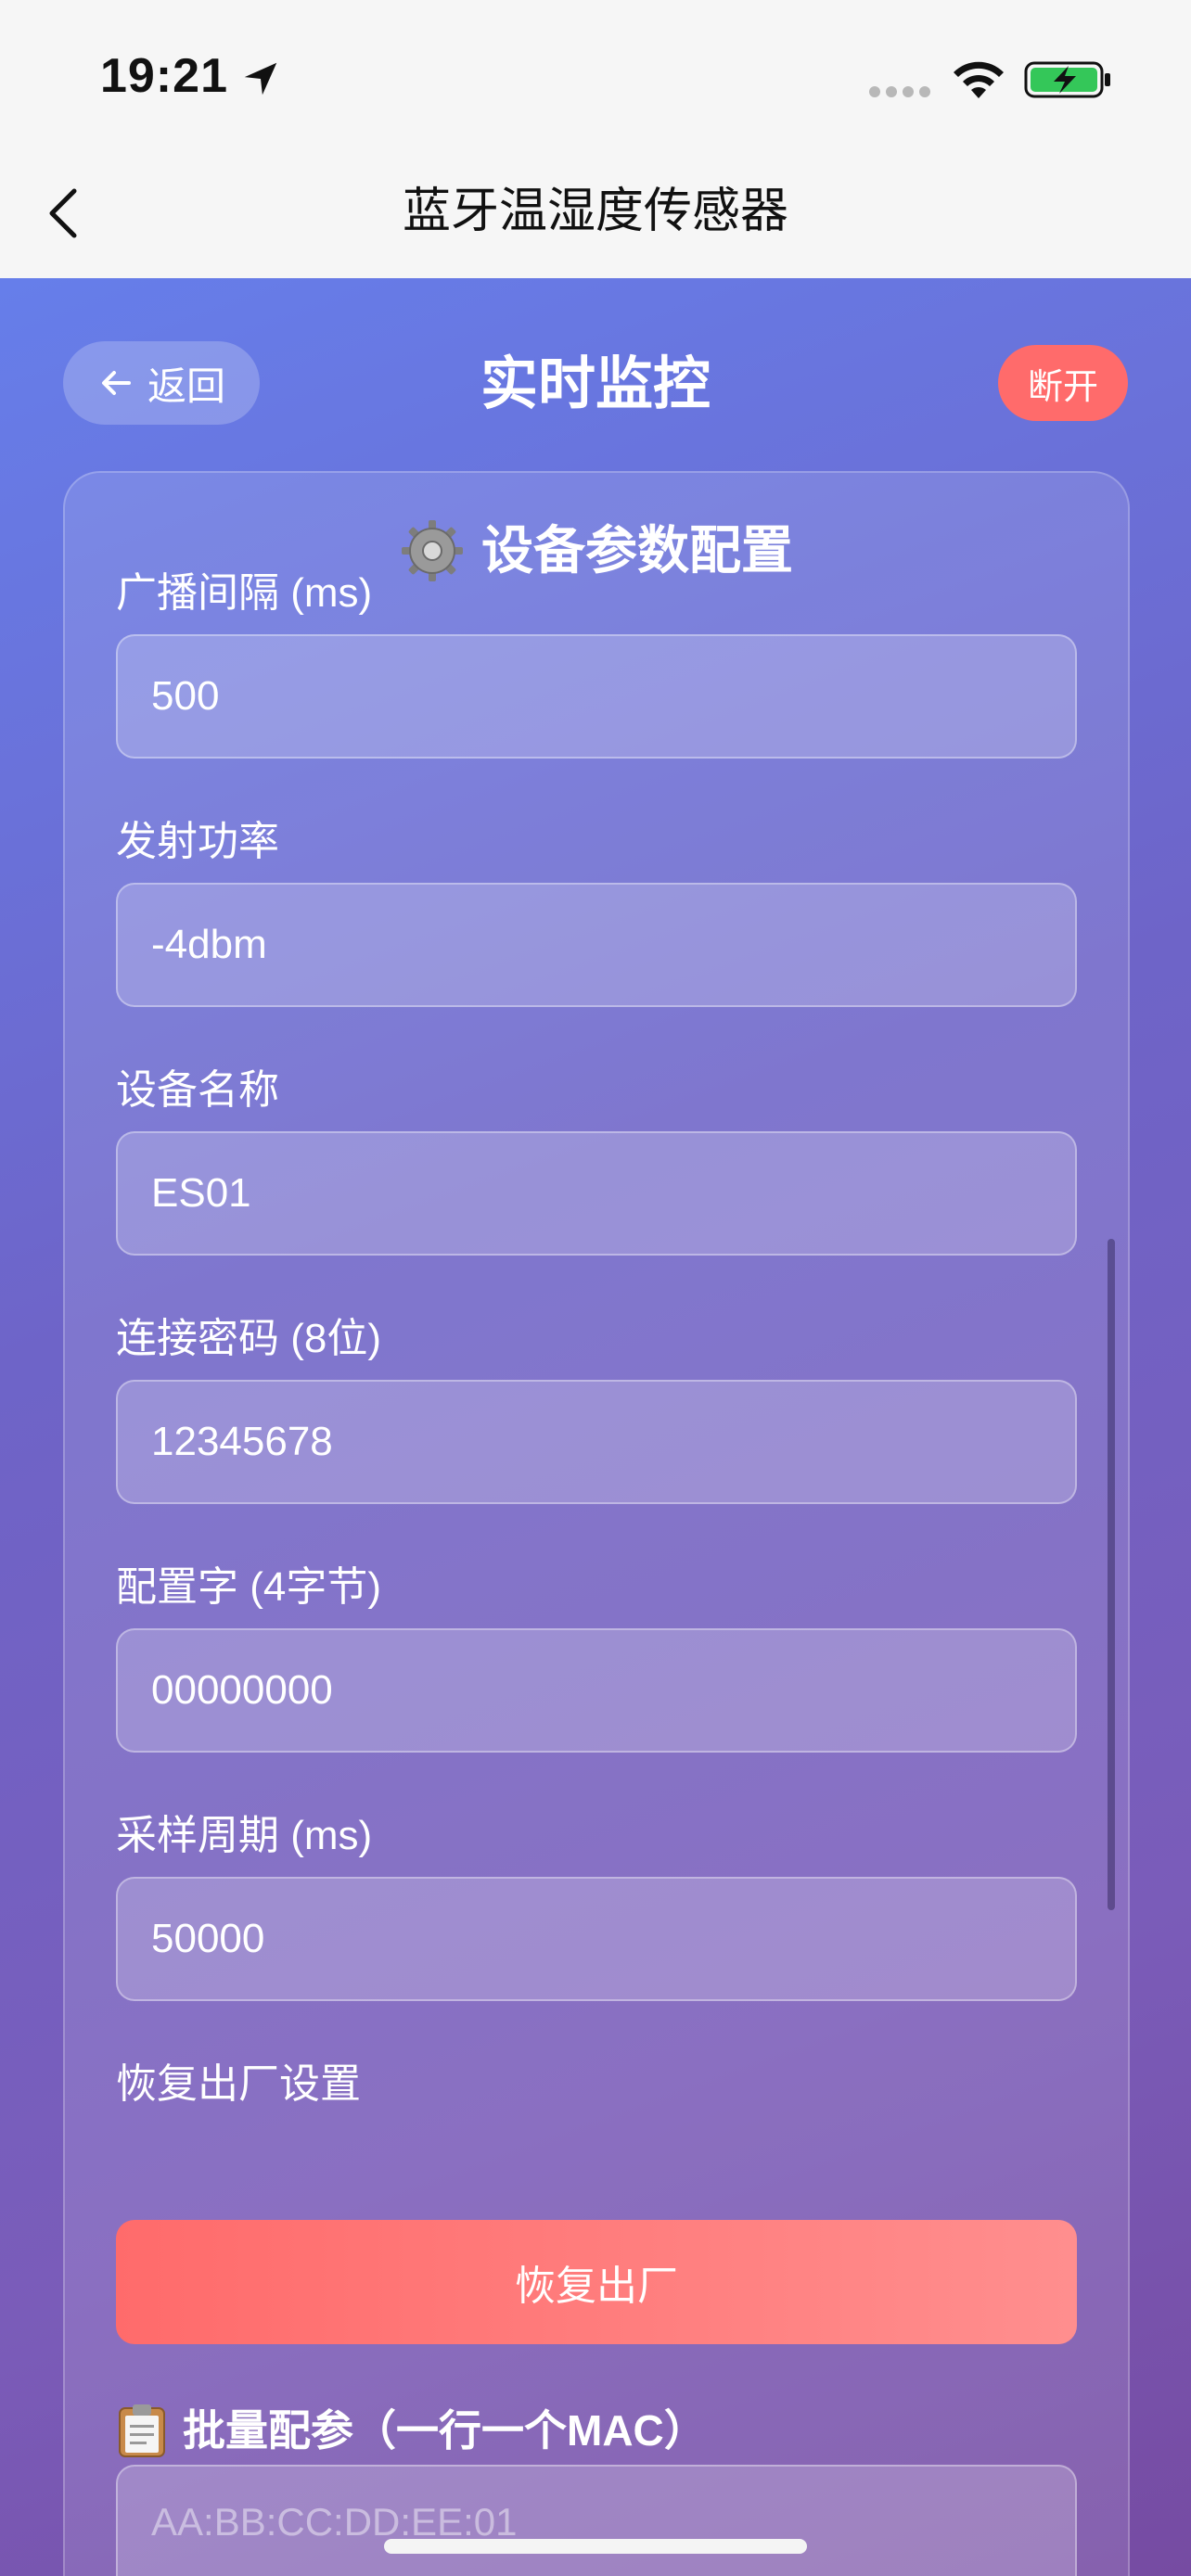 The width and height of the screenshot is (1191, 2576). I want to click on location-arrow-icon, so click(260, 79).